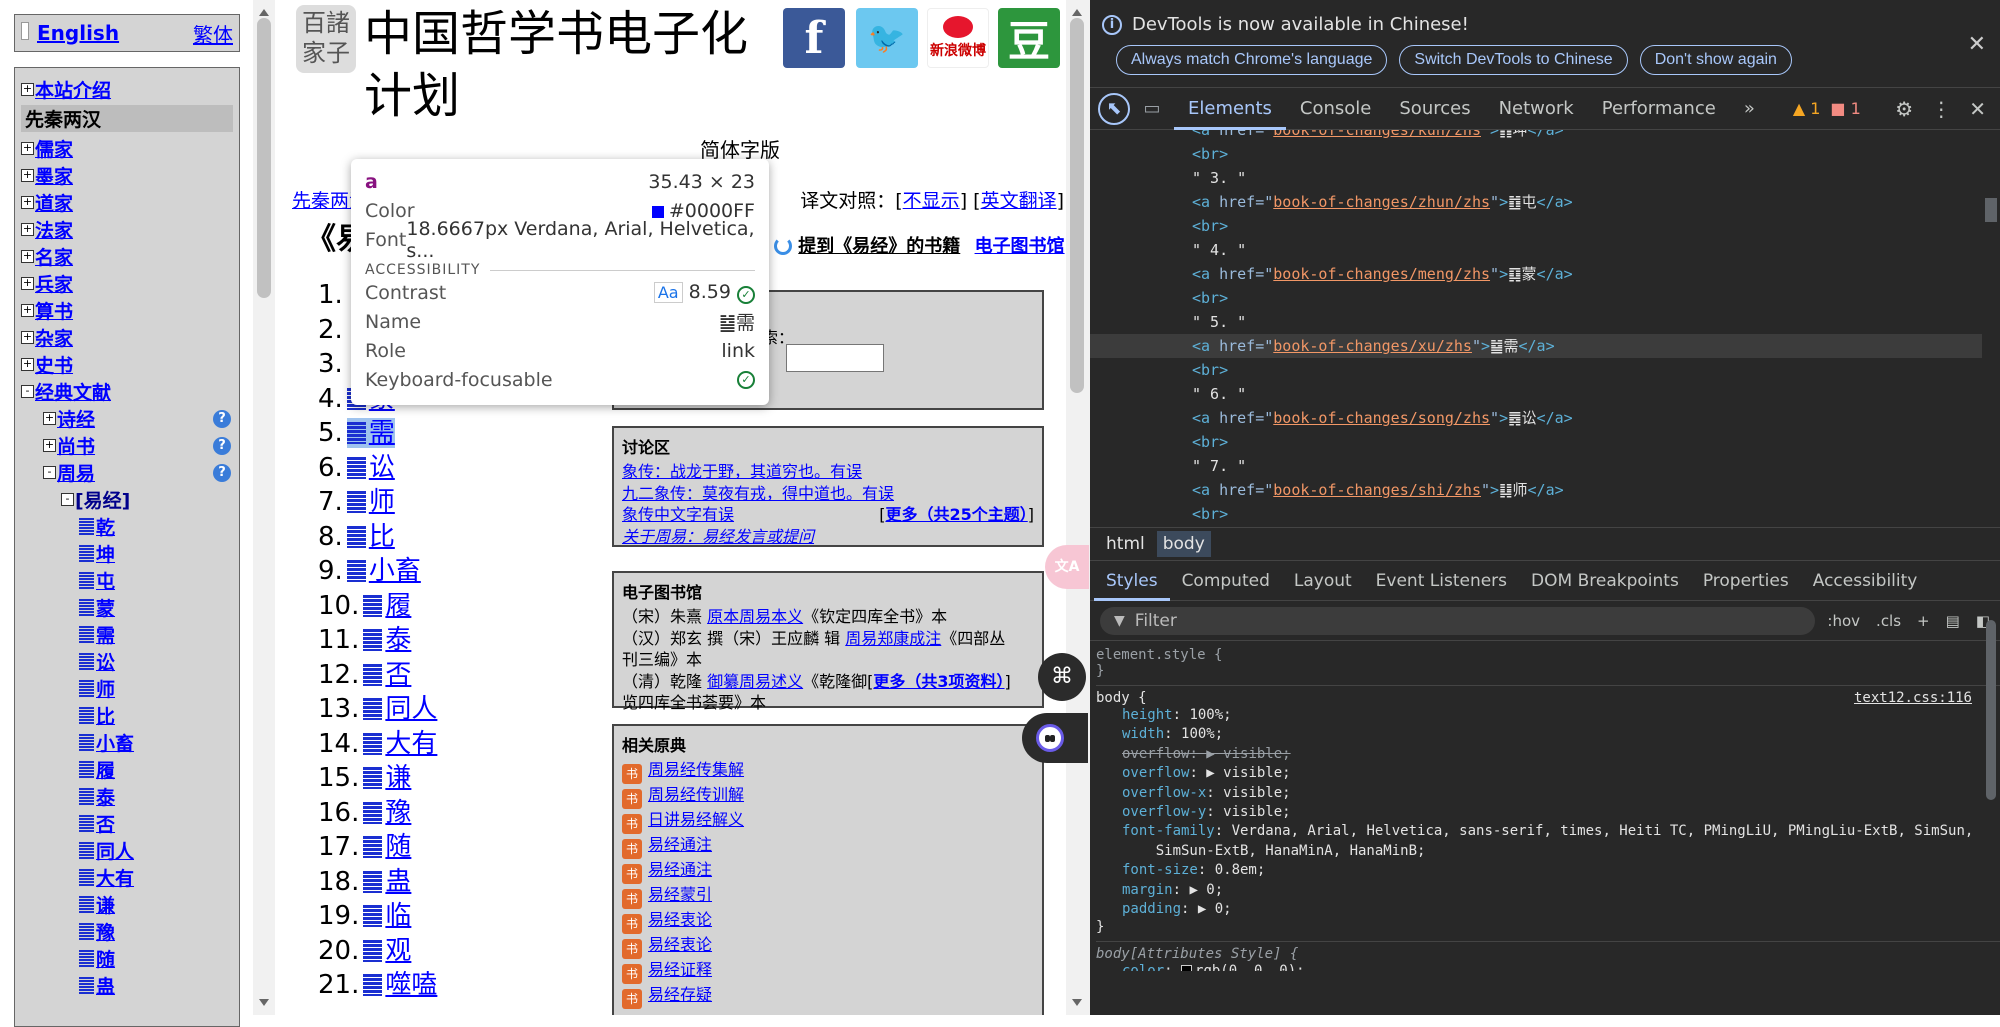 The image size is (2000, 1027). Describe the element at coordinates (73, 391) in the screenshot. I see `nav-item-link: 经典文献` at that location.